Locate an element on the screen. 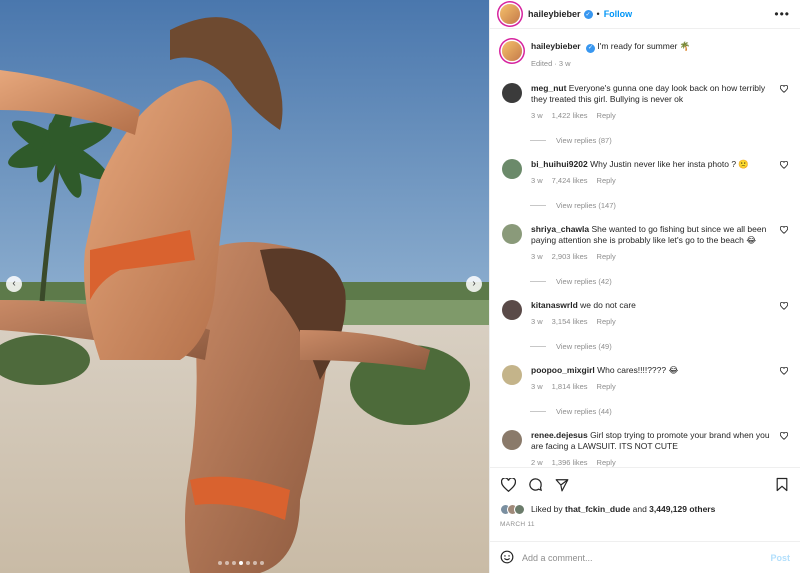 Image resolution: width=800 pixels, height=573 pixels. comment-likes: 2,903 likes is located at coordinates (570, 256).